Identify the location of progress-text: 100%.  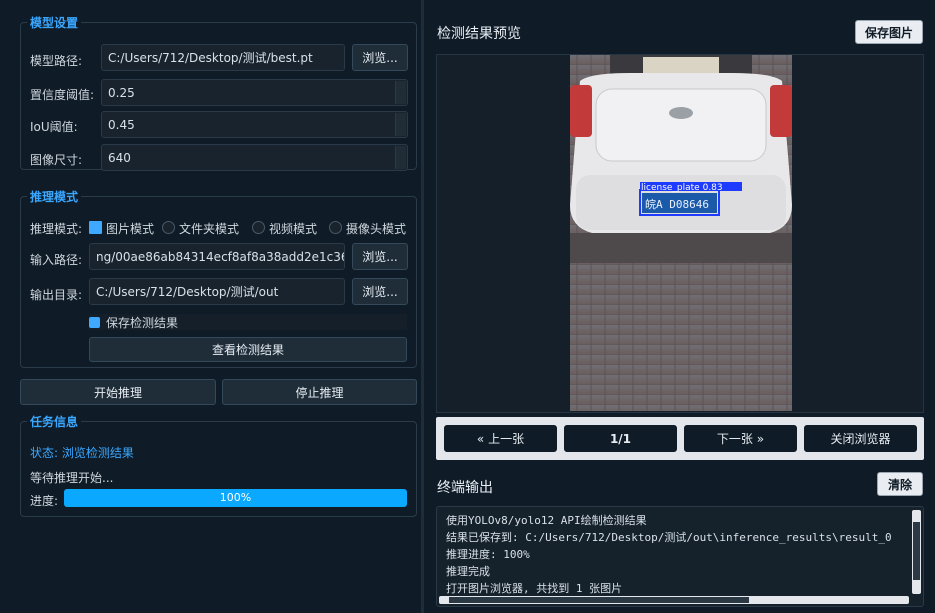
(235, 497).